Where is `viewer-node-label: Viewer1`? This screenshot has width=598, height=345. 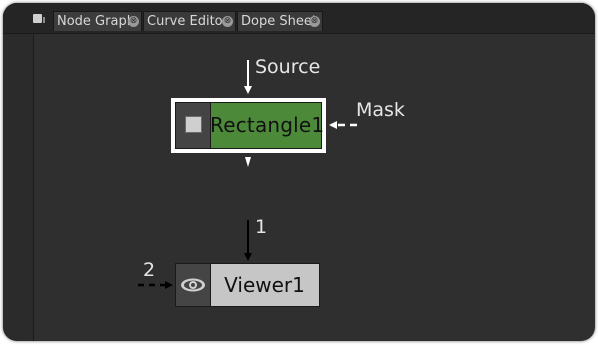 viewer-node-label: Viewer1 is located at coordinates (264, 285).